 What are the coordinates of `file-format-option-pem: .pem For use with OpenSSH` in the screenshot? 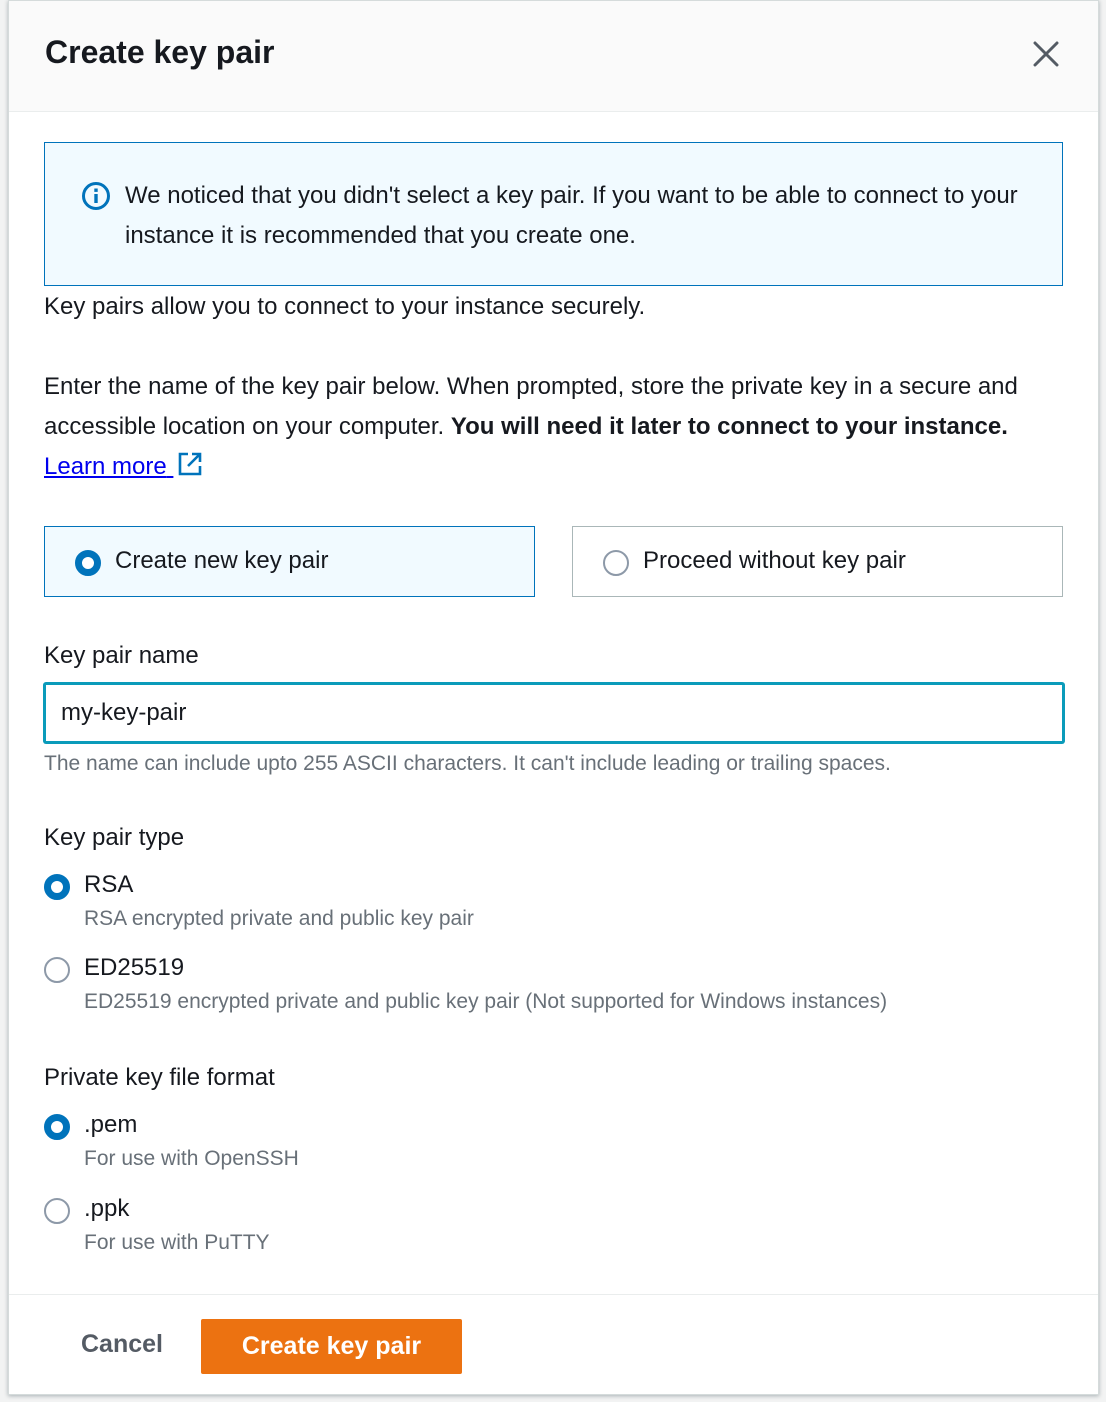 It's located at (544, 1146).